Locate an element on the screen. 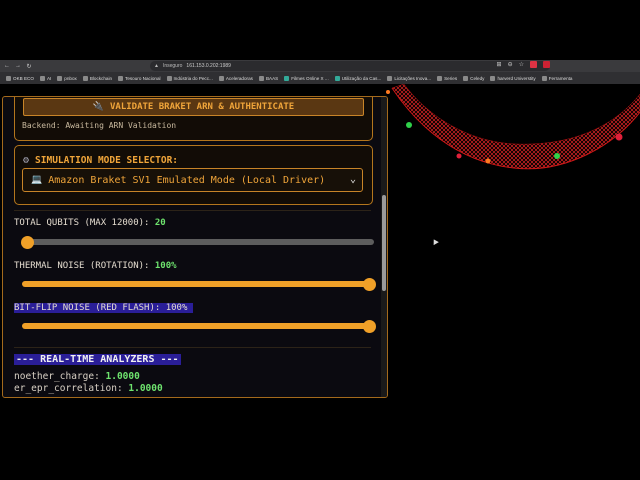 This screenshot has height=480, width=640. validate-arn-label: VALIDATE BRAKET ARN & AUTHENTICATE is located at coordinates (202, 107).